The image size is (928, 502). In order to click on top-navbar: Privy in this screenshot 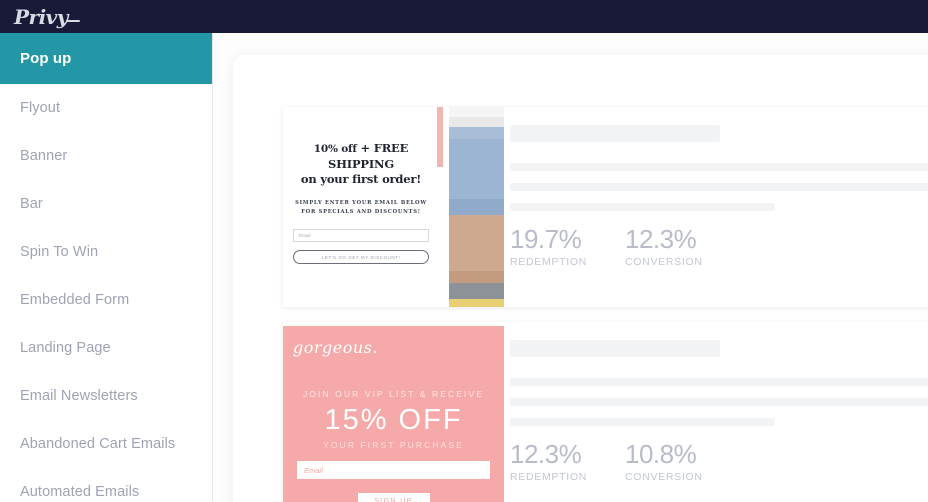, I will do `click(464, 16)`.